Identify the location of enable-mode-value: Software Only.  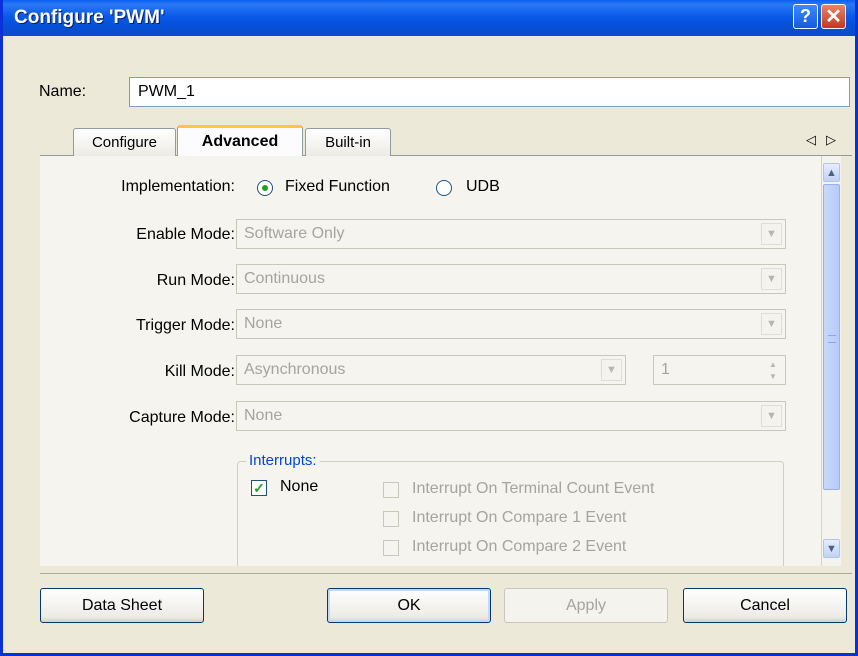
(294, 233).